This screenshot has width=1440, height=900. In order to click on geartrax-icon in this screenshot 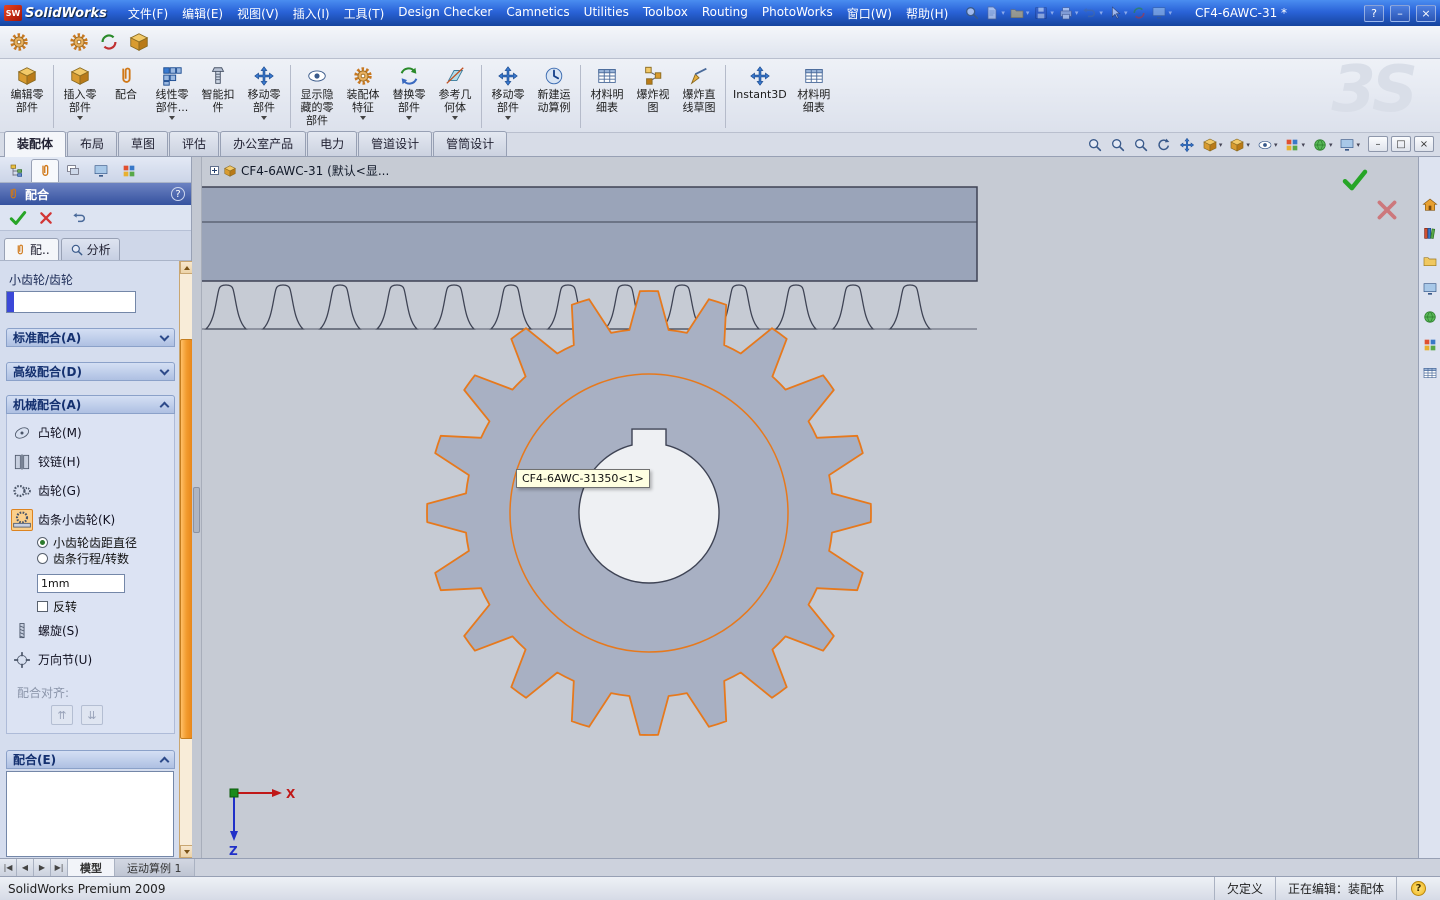, I will do `click(19, 42)`.